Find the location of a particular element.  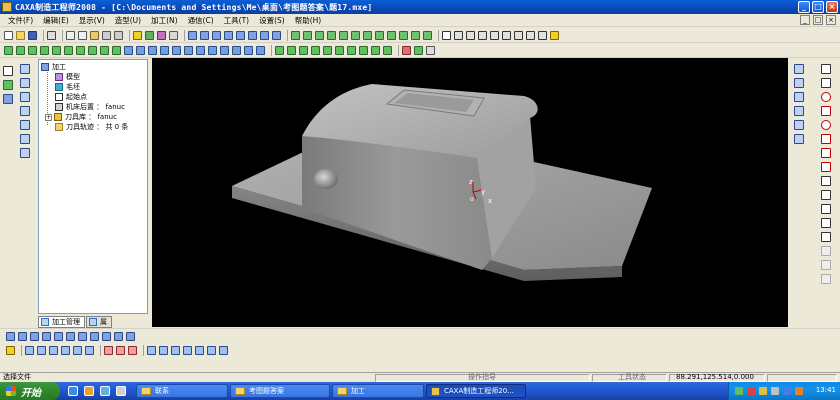

menu-help: 帮助(H) is located at coordinates (308, 20).